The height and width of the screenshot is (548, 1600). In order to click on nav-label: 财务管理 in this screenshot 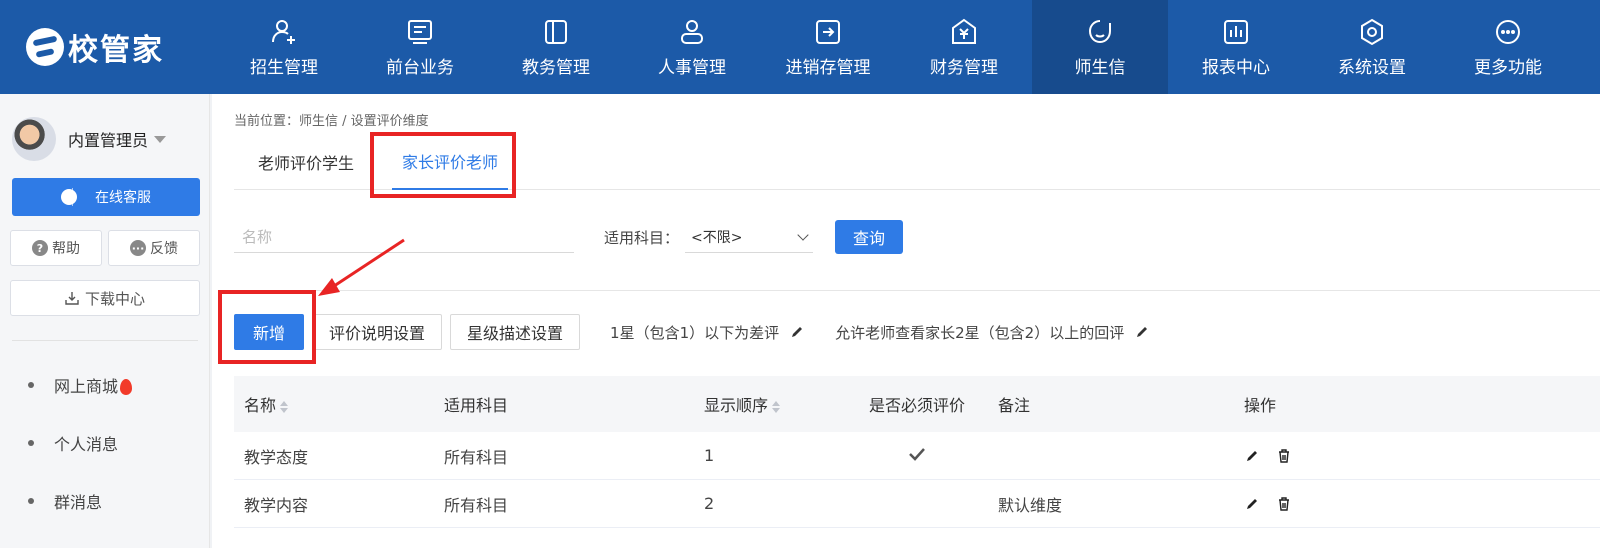, I will do `click(964, 67)`.